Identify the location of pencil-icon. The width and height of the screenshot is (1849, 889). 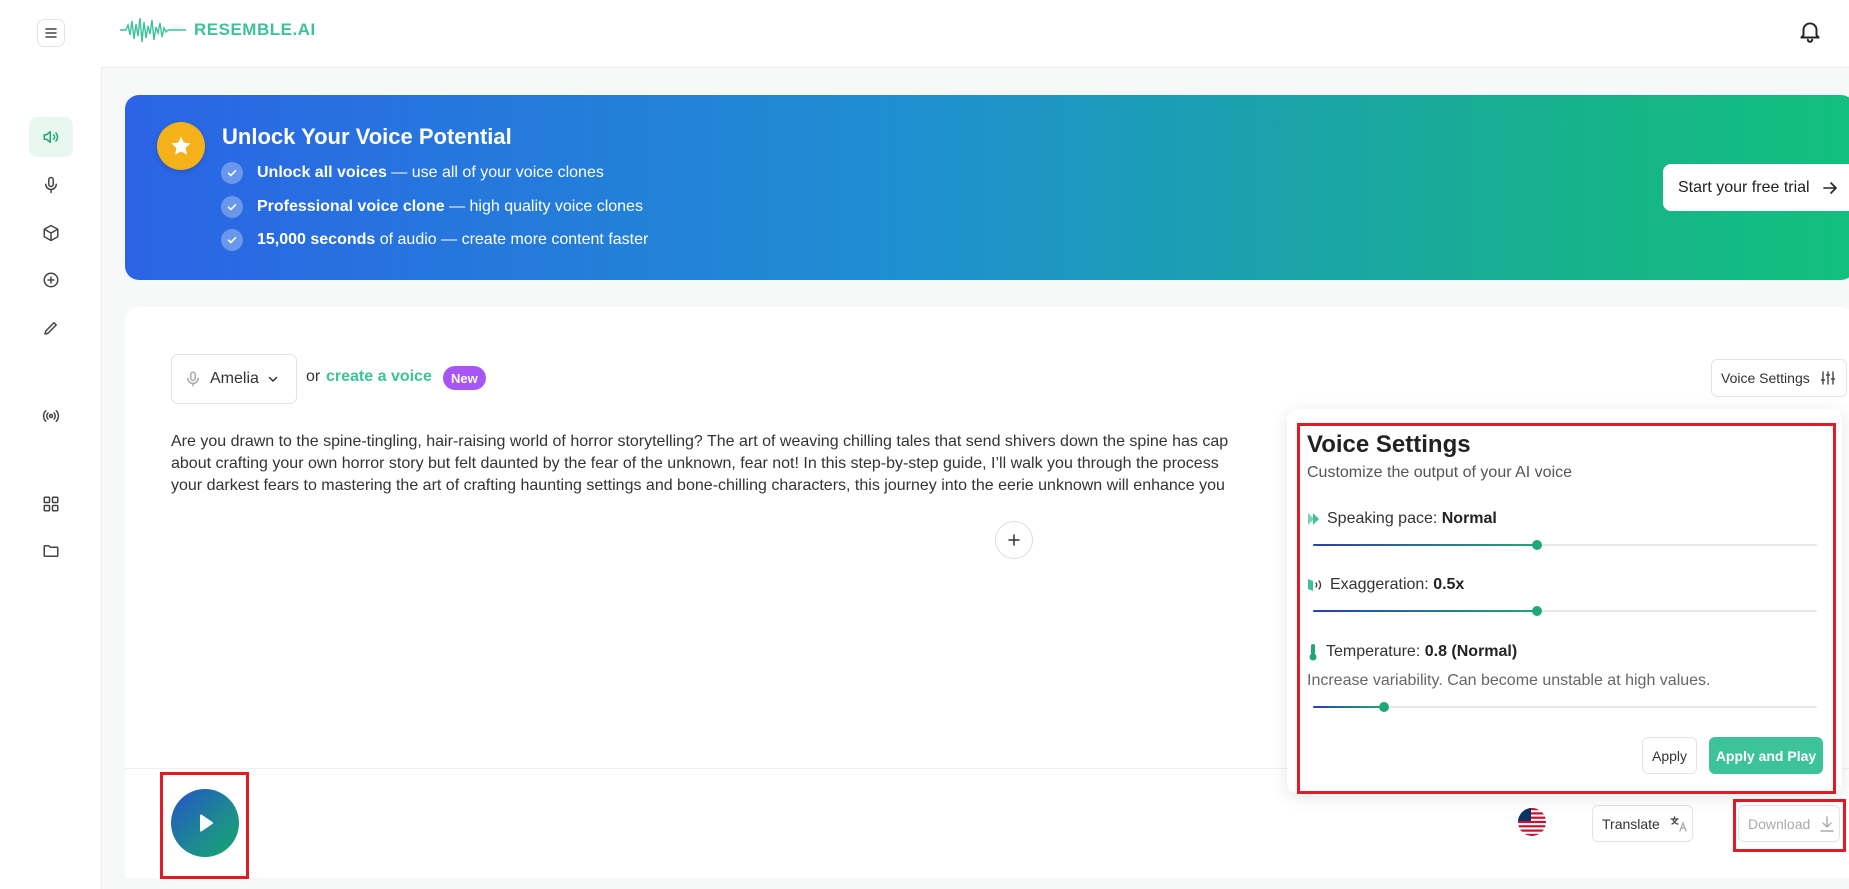
(50, 328).